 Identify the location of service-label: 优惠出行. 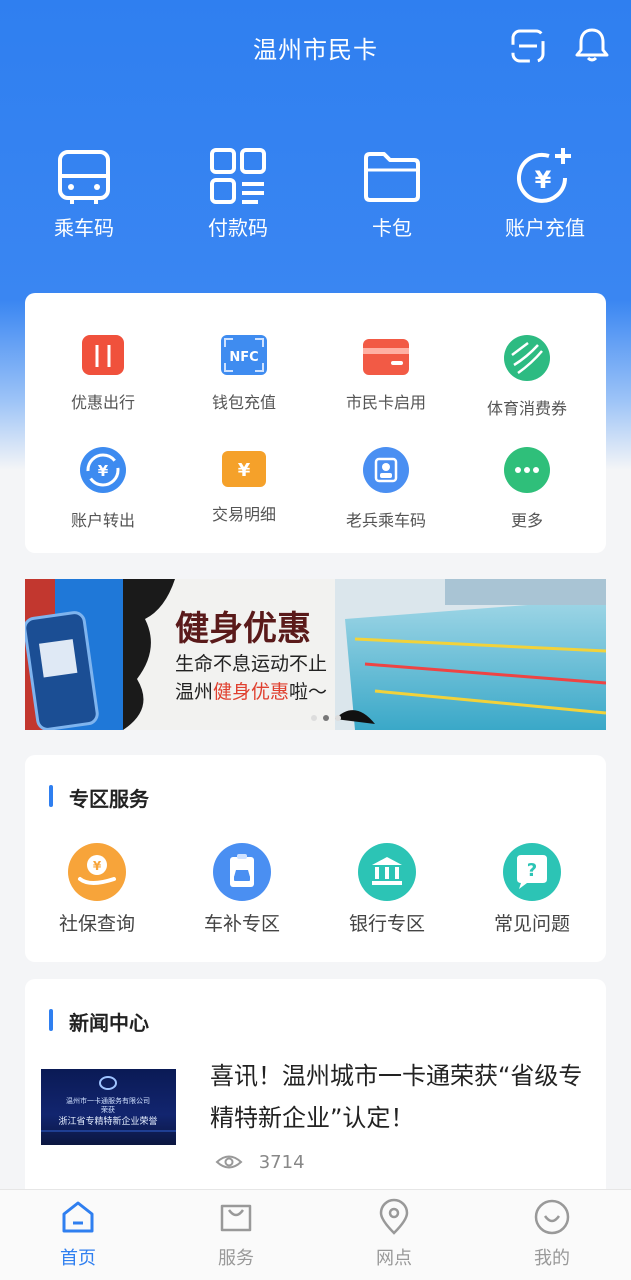
(102, 402).